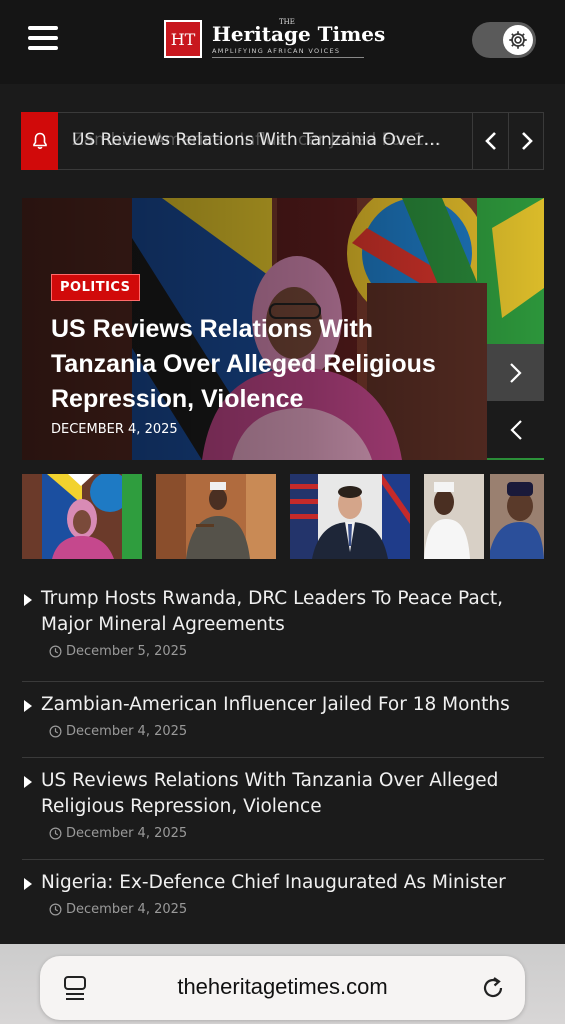 The image size is (565, 1024). I want to click on reload-icon, so click(493, 990).